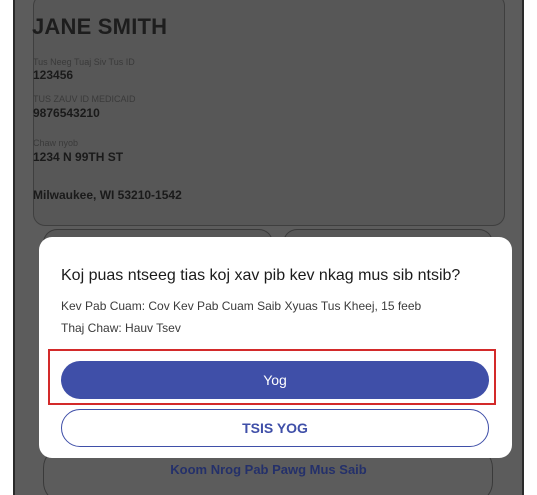 The height and width of the screenshot is (495, 537). What do you see at coordinates (268, 469) in the screenshot?
I see `join-group-label: Koom Nrog Pab Pawg Mus Saib` at bounding box center [268, 469].